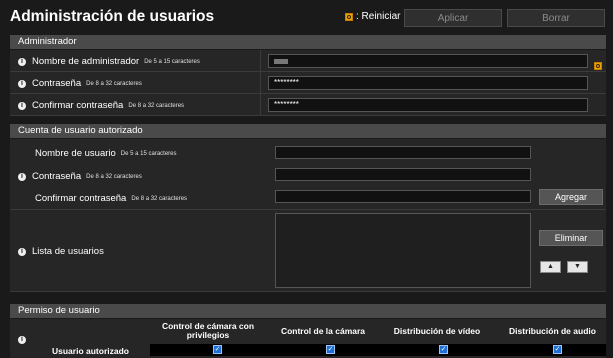 This screenshot has height=358, width=613. I want to click on remove-user-button: Eliminar, so click(571, 238).